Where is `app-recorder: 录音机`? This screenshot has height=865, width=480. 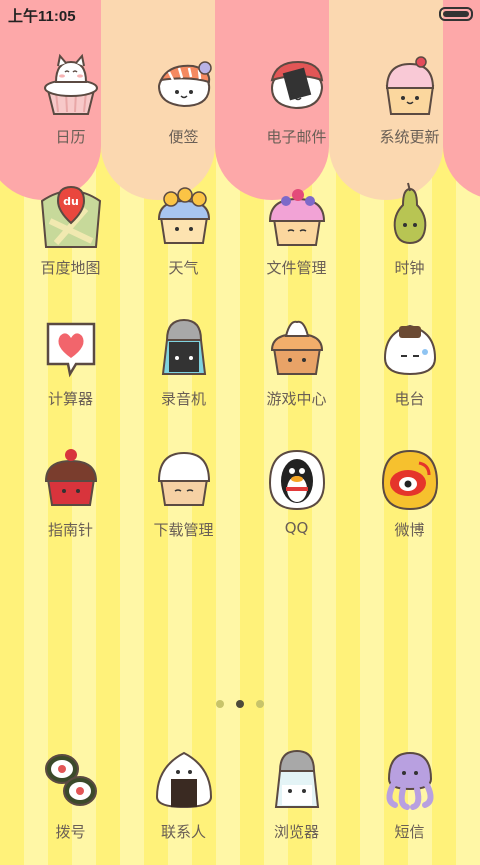 app-recorder: 录音机 is located at coordinates (183, 372).